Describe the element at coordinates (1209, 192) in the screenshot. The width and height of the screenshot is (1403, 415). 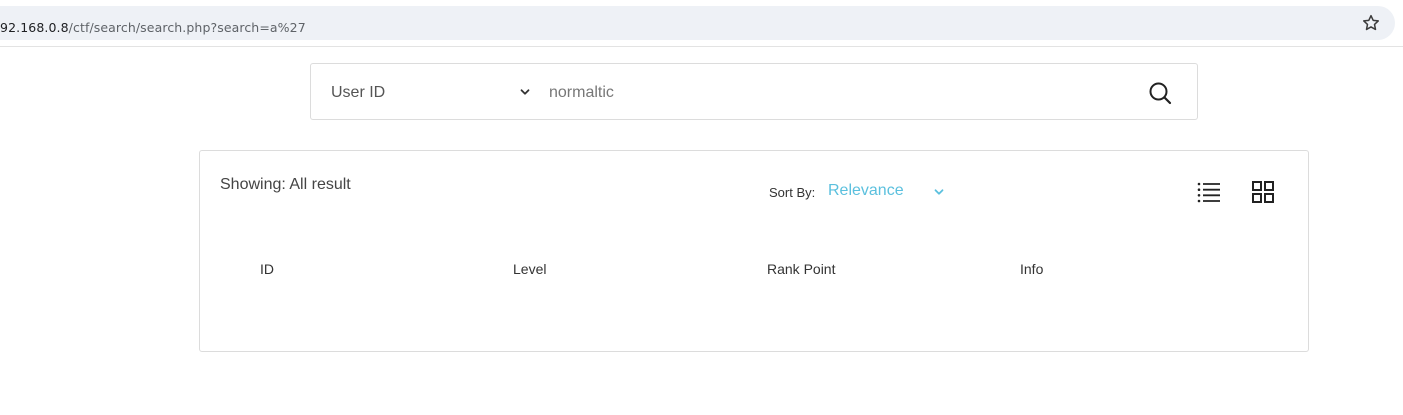
I see `list-view-icon` at that location.